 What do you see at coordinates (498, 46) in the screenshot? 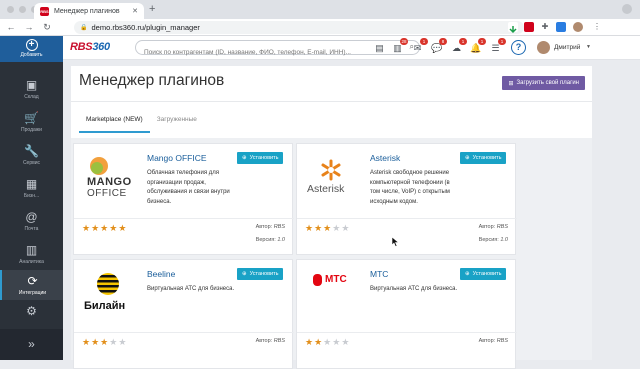
I see `list-icon: ☰ 1` at bounding box center [498, 46].